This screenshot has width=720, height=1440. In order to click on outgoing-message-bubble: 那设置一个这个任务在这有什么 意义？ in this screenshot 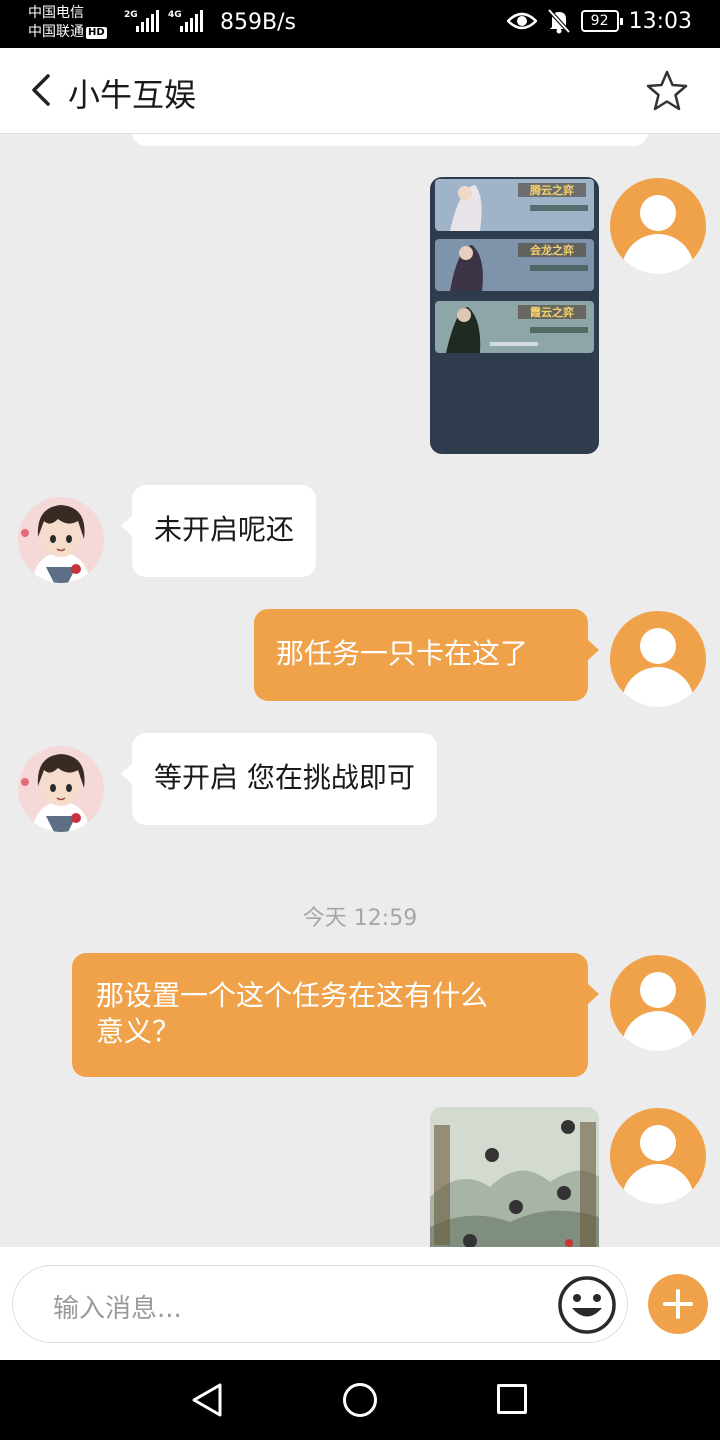, I will do `click(335, 1015)`.